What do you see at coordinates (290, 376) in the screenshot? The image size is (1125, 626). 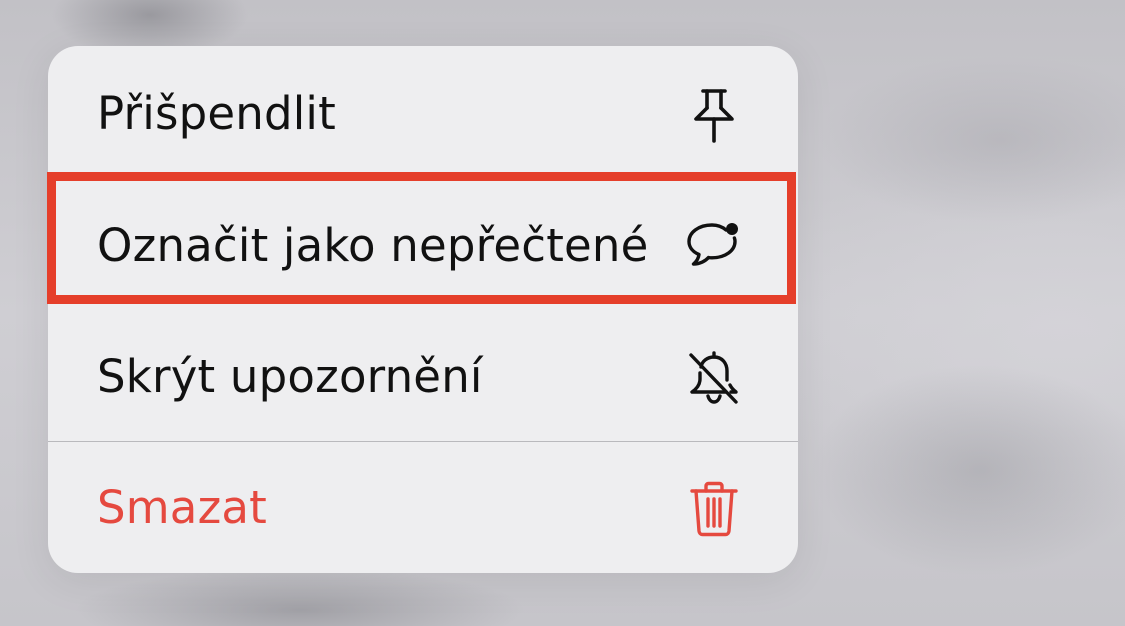 I see `menu-item-label: Skrýt upozornění` at bounding box center [290, 376].